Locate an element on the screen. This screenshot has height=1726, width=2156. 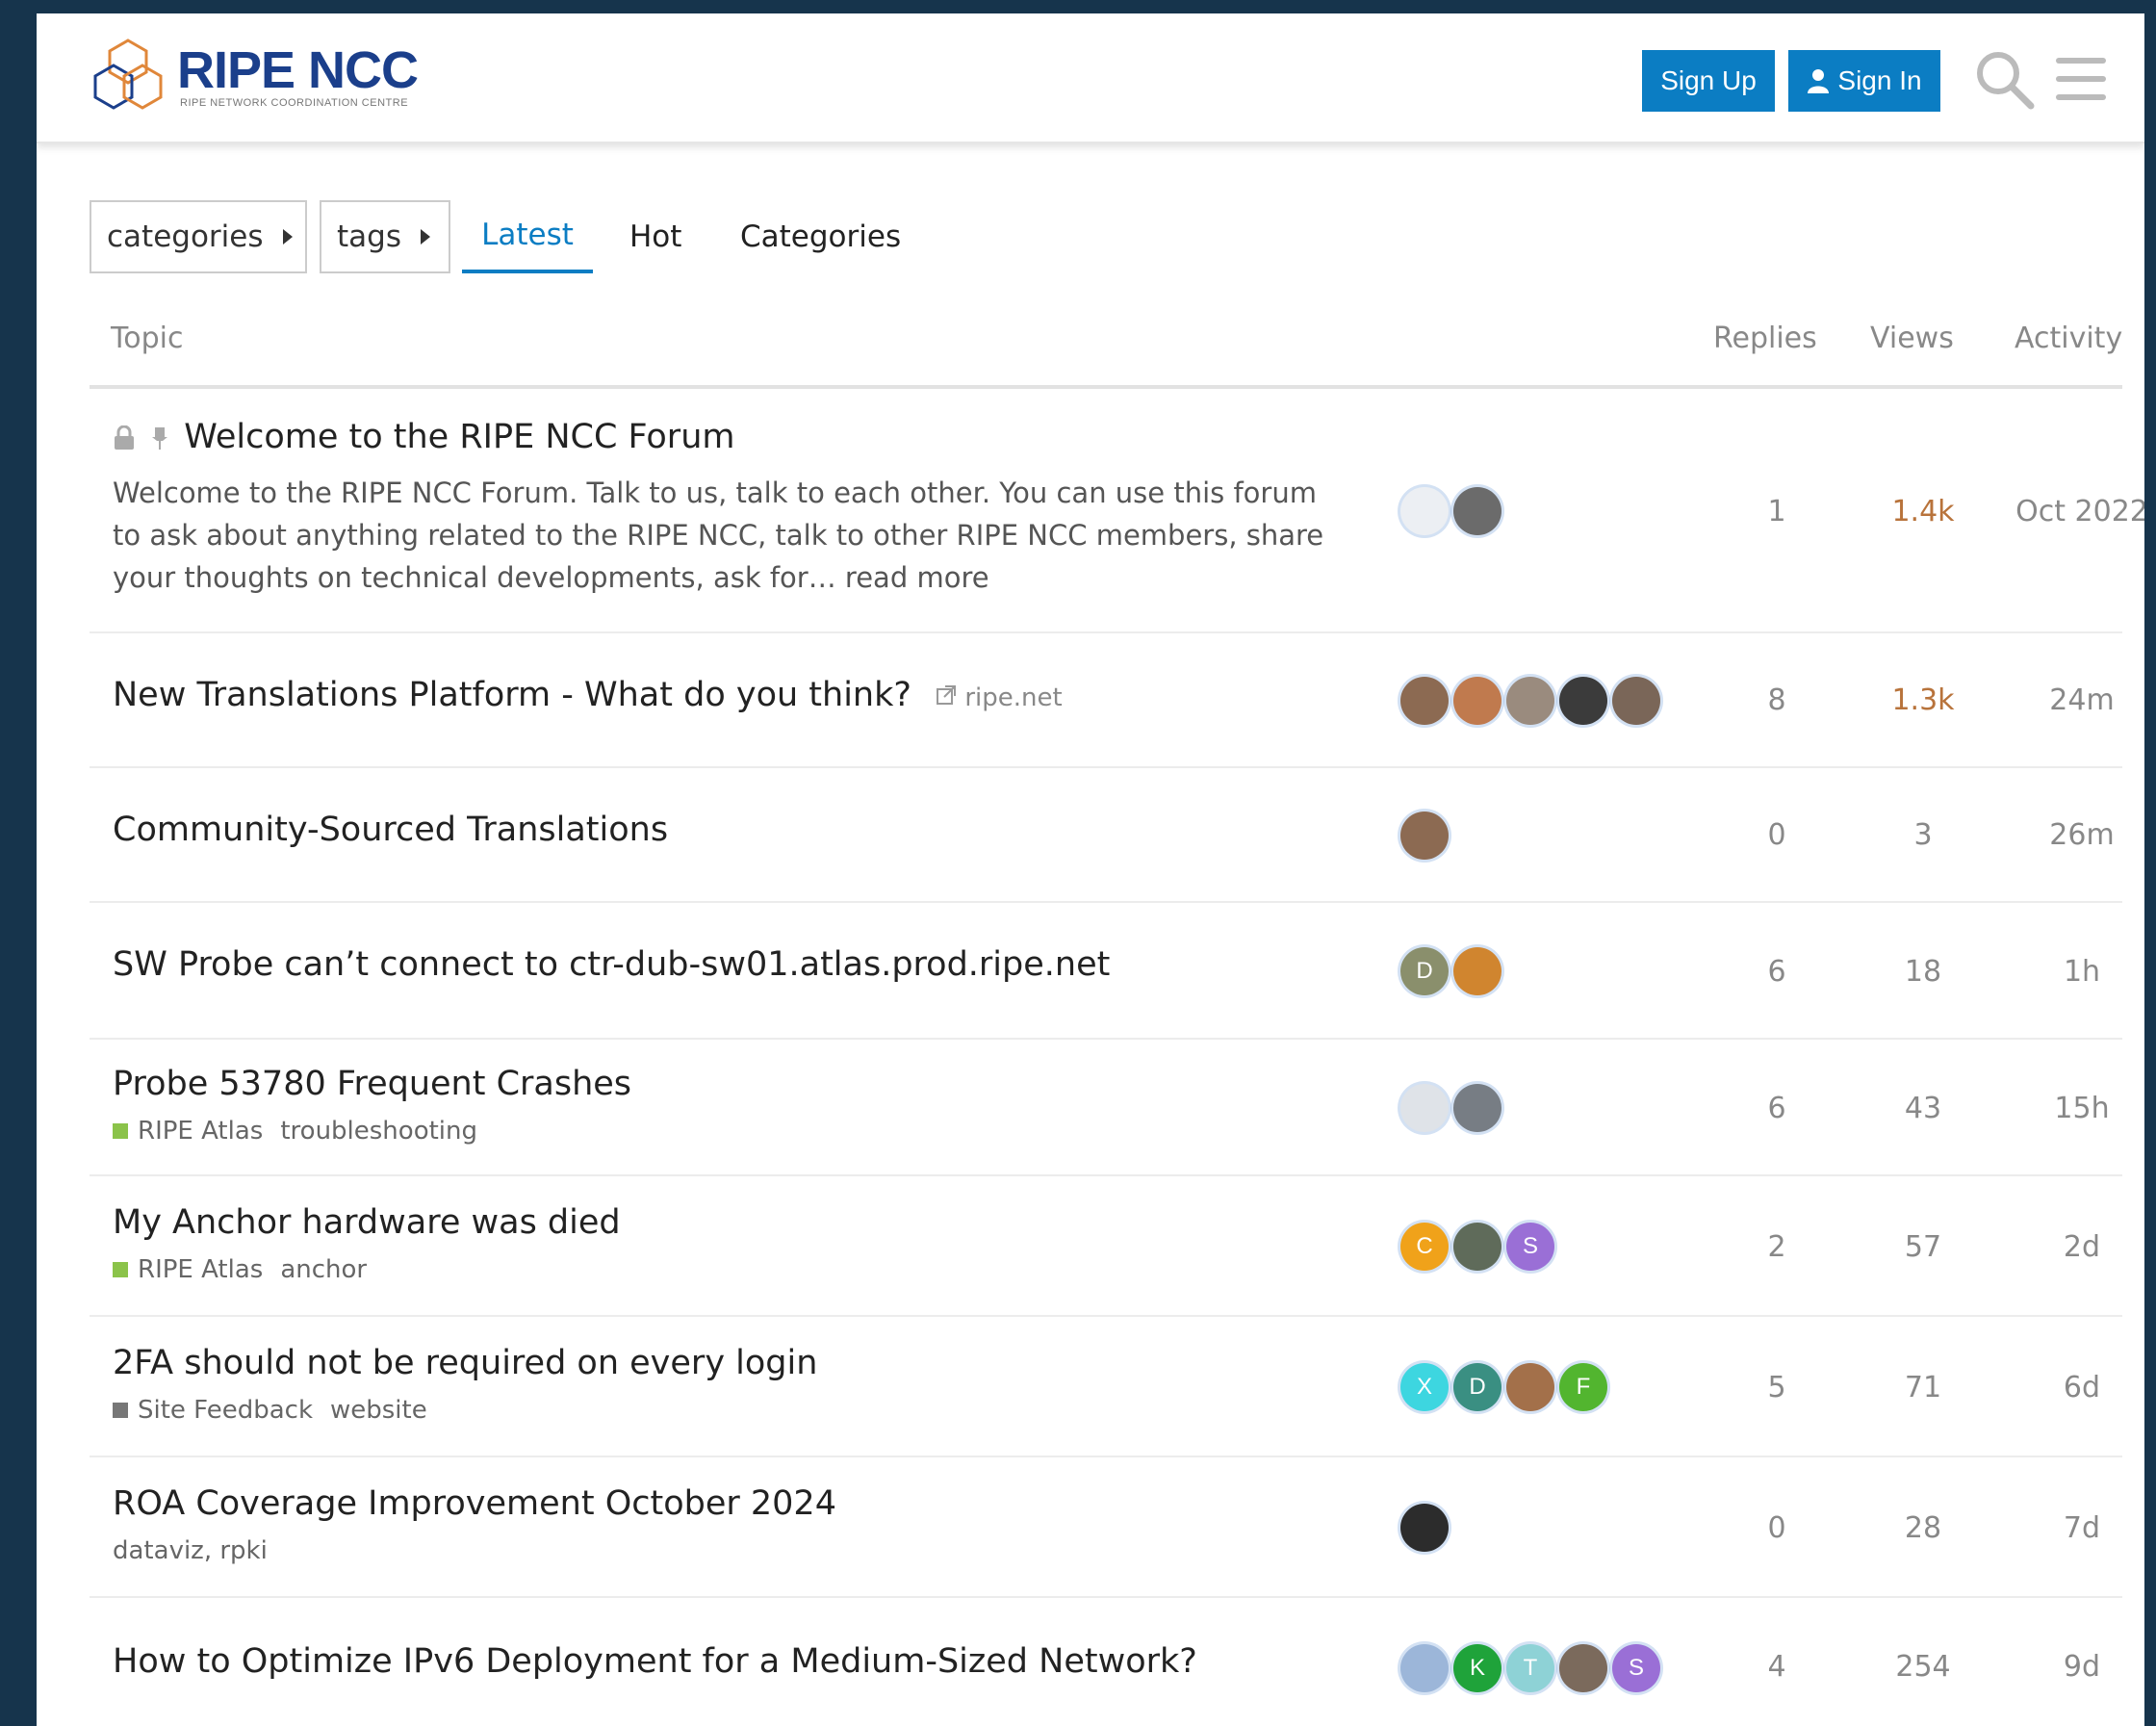
column-topic: Topic is located at coordinates (147, 339).